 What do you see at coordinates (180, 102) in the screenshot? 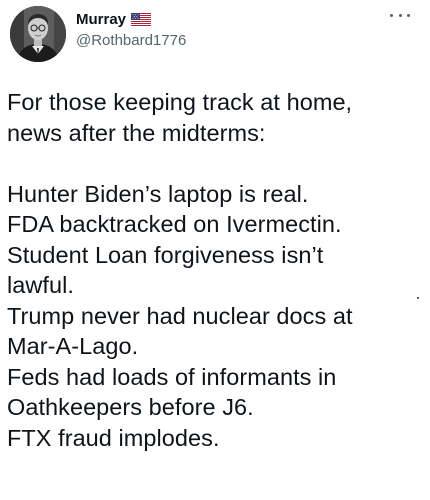
I see `tweet-line: For those keeping track at home,` at bounding box center [180, 102].